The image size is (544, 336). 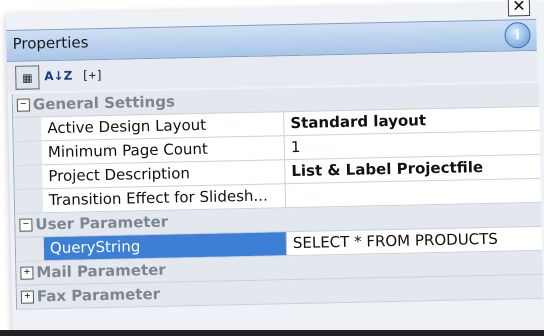 I want to click on categorized-view-icon: ▦, so click(x=27, y=77).